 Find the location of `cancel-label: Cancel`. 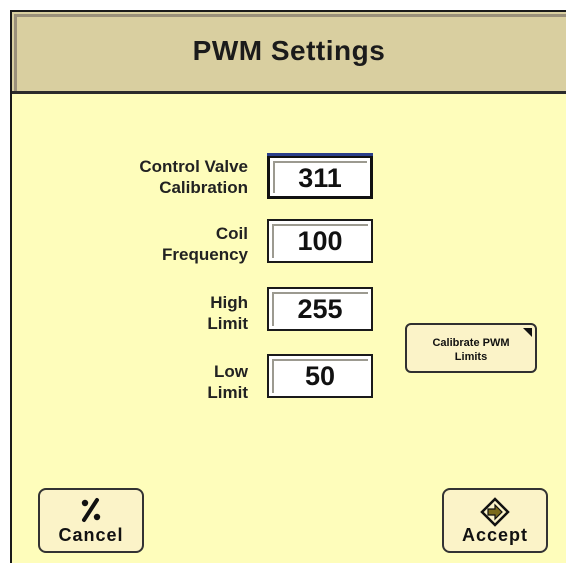

cancel-label: Cancel is located at coordinates (91, 535).